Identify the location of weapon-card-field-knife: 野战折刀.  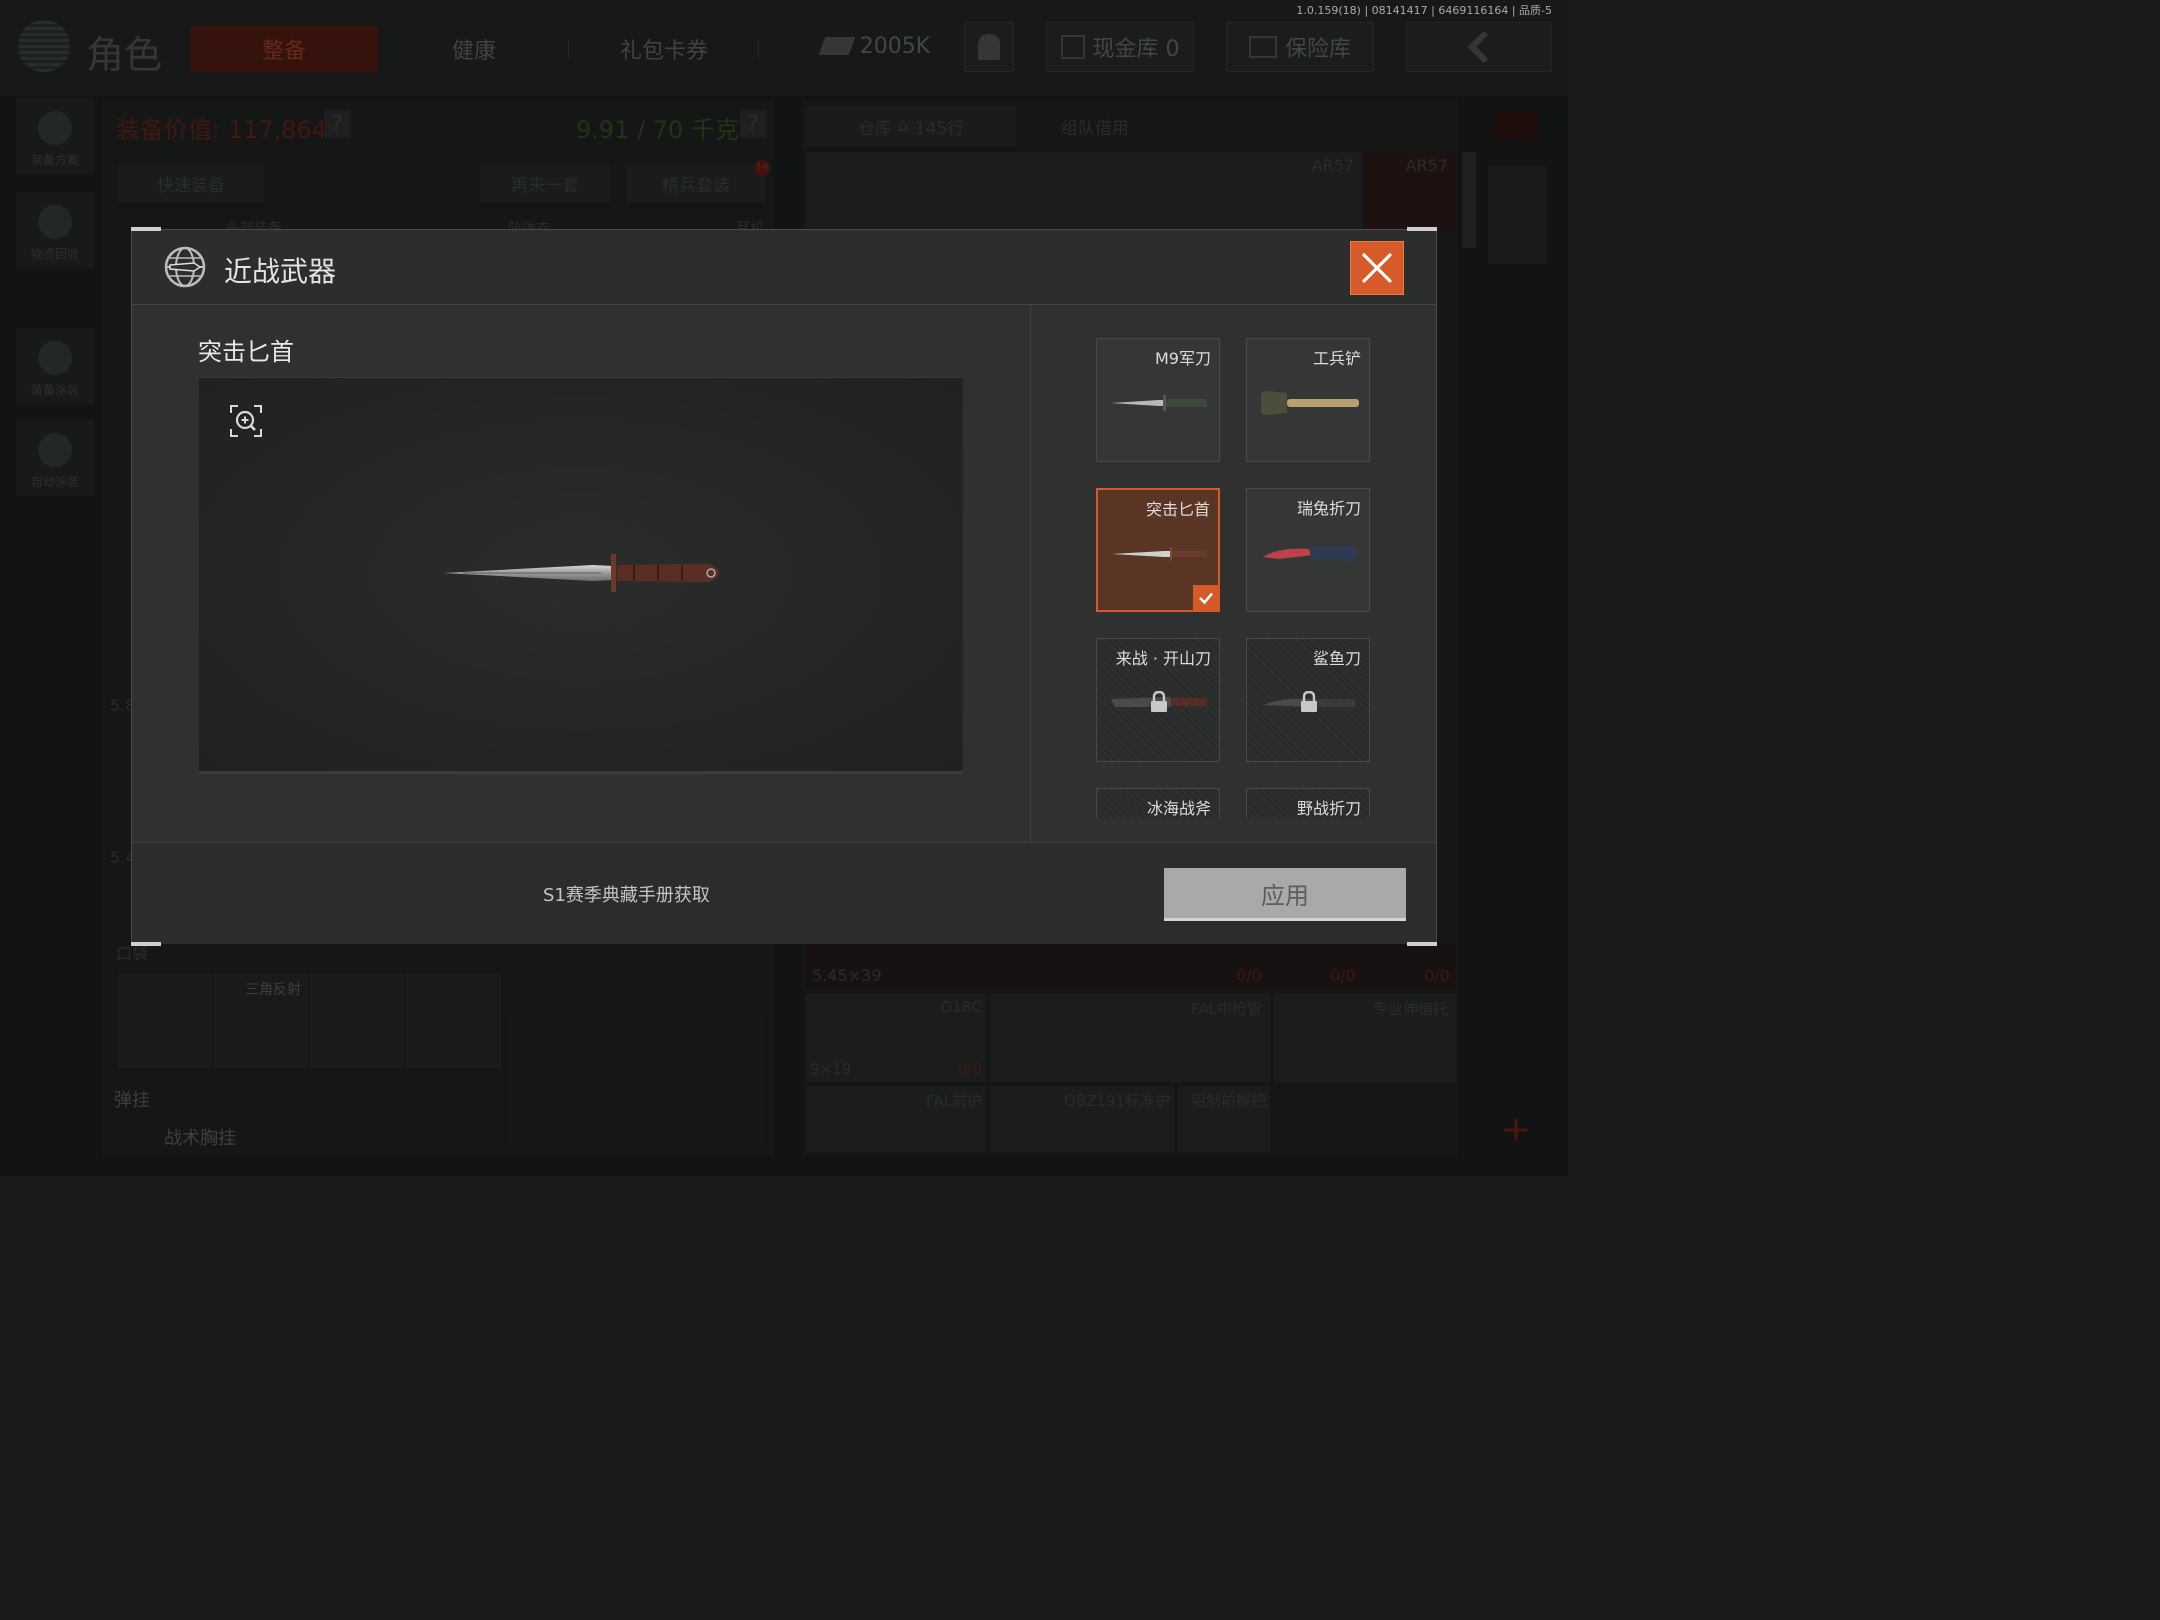
(1308, 803).